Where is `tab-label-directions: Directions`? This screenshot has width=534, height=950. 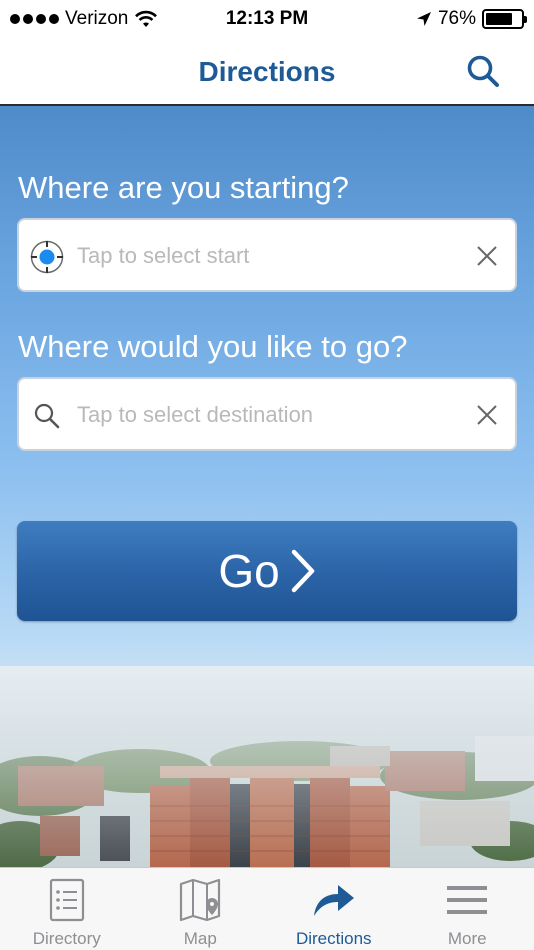
tab-label-directions: Directions is located at coordinates (333, 938).